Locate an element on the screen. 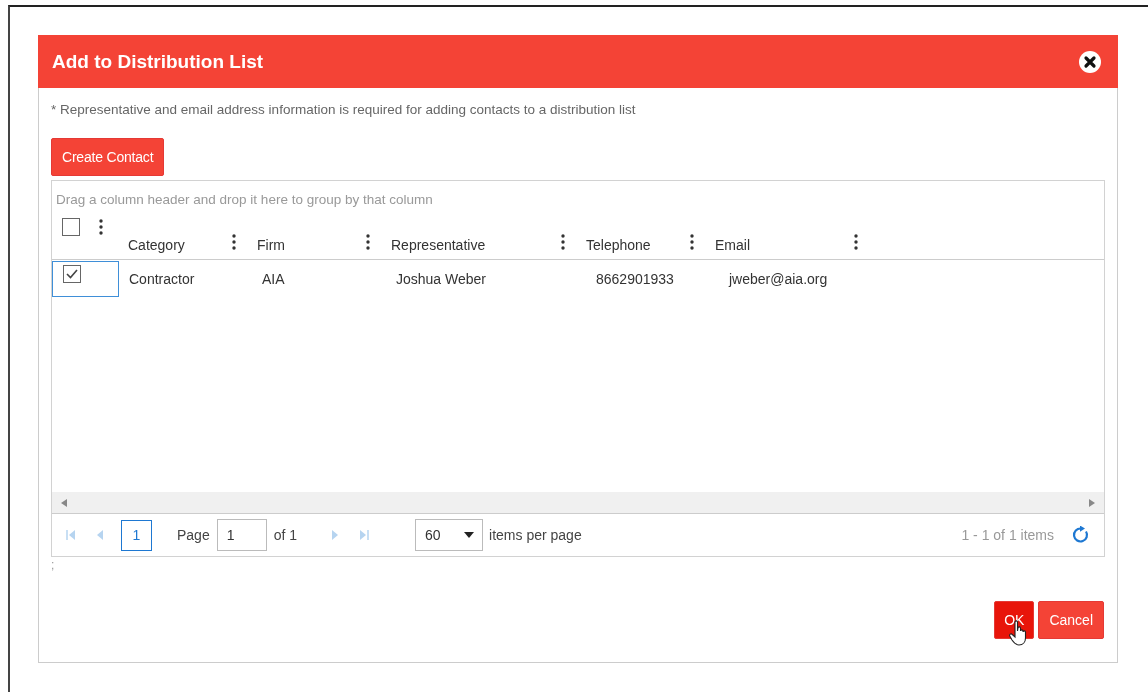 This screenshot has width=1148, height=692. check-icon is located at coordinates (72, 273).